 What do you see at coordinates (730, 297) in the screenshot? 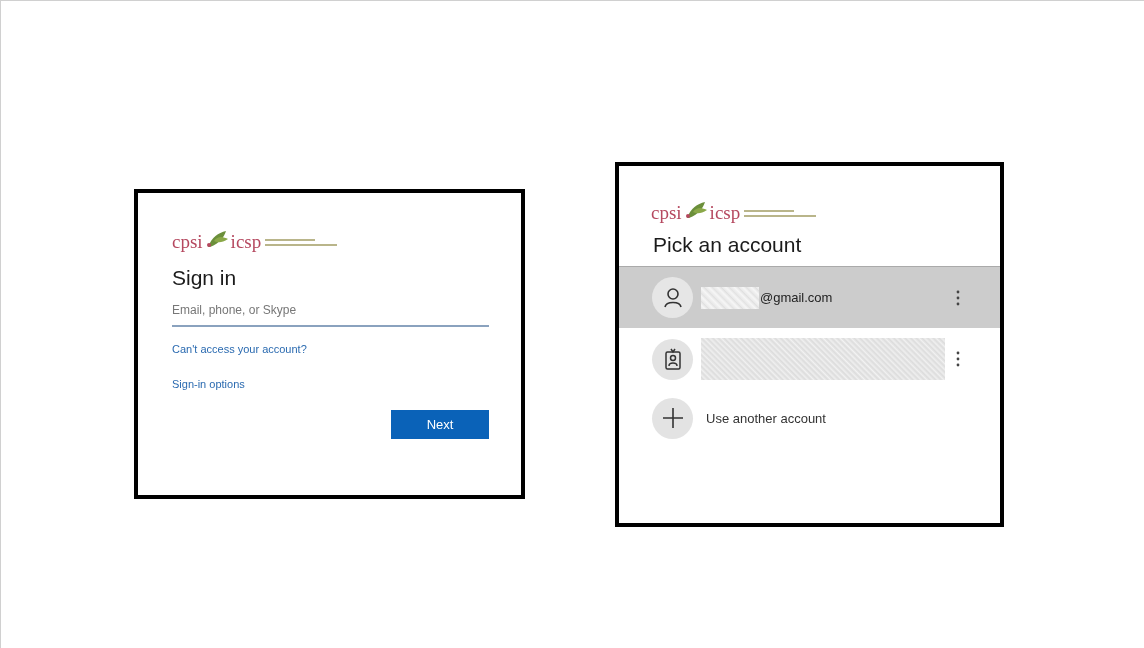
I see `redacted-block` at bounding box center [730, 297].